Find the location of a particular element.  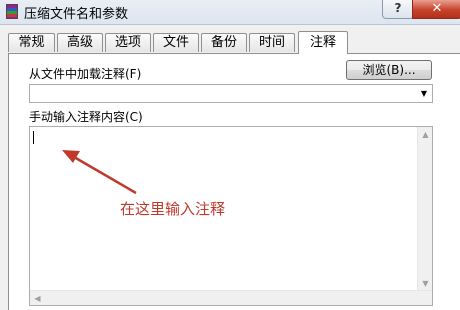

annotation-arrow is located at coordinates (99, 172).